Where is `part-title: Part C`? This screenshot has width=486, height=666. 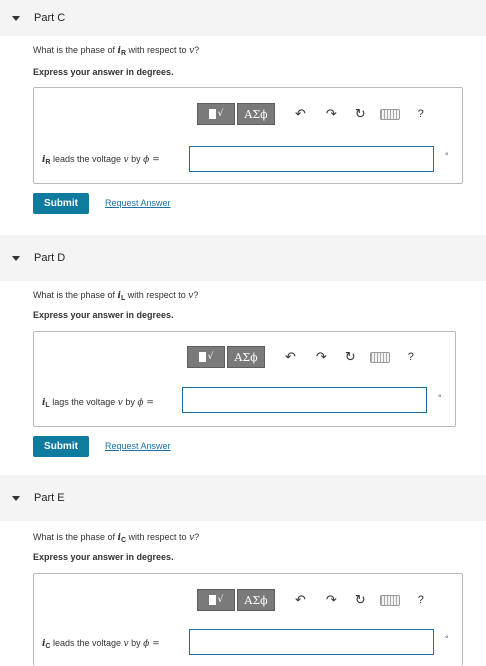 part-title: Part C is located at coordinates (50, 18).